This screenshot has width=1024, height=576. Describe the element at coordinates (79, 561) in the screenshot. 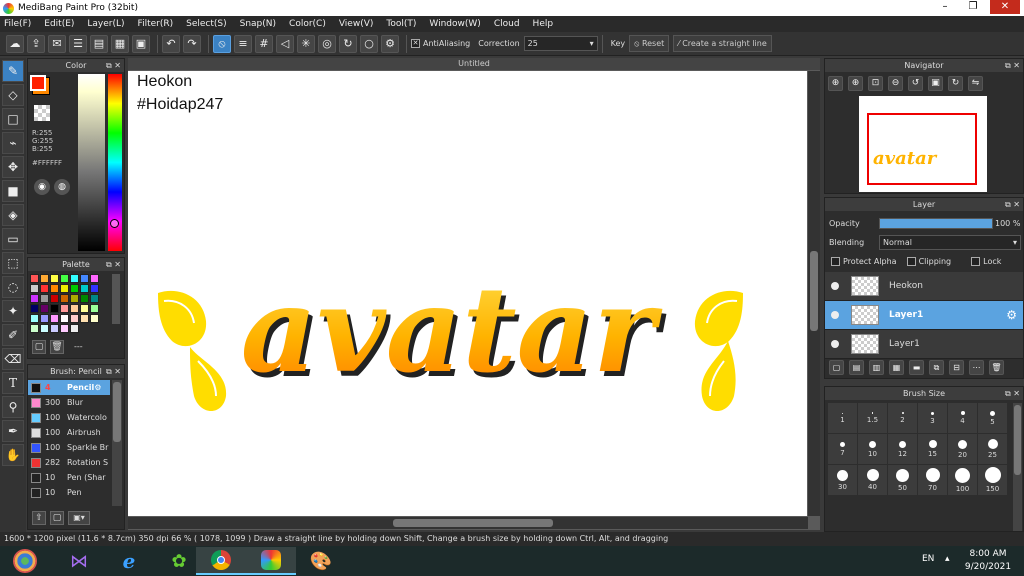

I see `taskbar-visual-studio: ⋈` at that location.